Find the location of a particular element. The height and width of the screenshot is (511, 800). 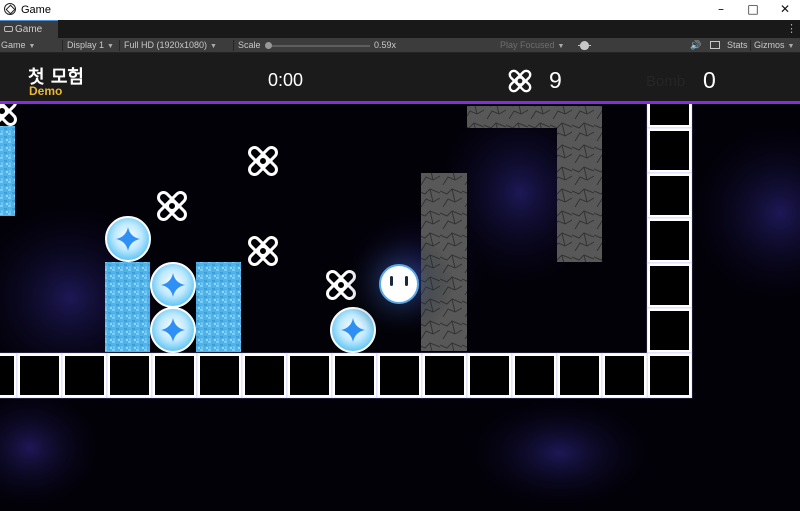

tab-label: Game is located at coordinates (29, 29).